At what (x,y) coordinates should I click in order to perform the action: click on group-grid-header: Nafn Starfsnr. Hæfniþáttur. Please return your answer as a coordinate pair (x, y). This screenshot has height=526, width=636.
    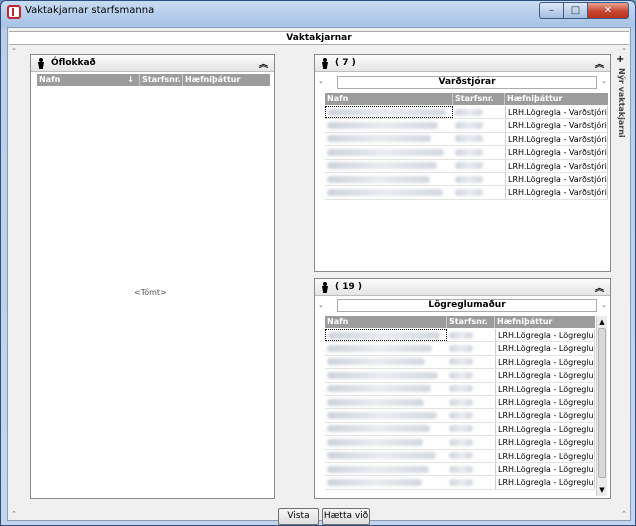
    Looking at the image, I should click on (466, 99).